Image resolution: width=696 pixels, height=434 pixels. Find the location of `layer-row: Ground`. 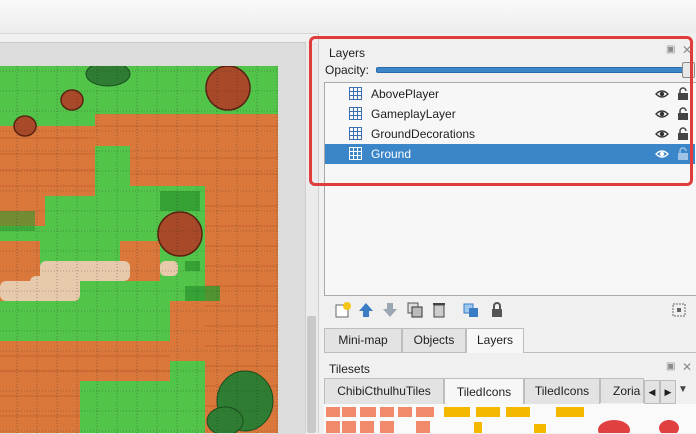

layer-row: Ground is located at coordinates (510, 154).